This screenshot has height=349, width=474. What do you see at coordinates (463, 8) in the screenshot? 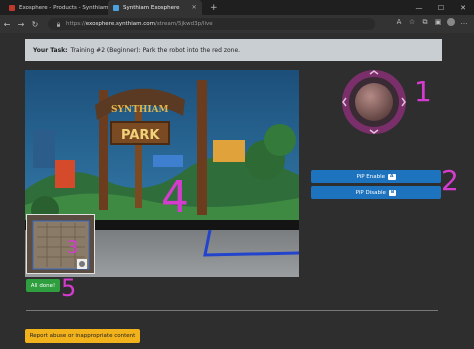
I see `close-window-icon: ✕` at bounding box center [463, 8].